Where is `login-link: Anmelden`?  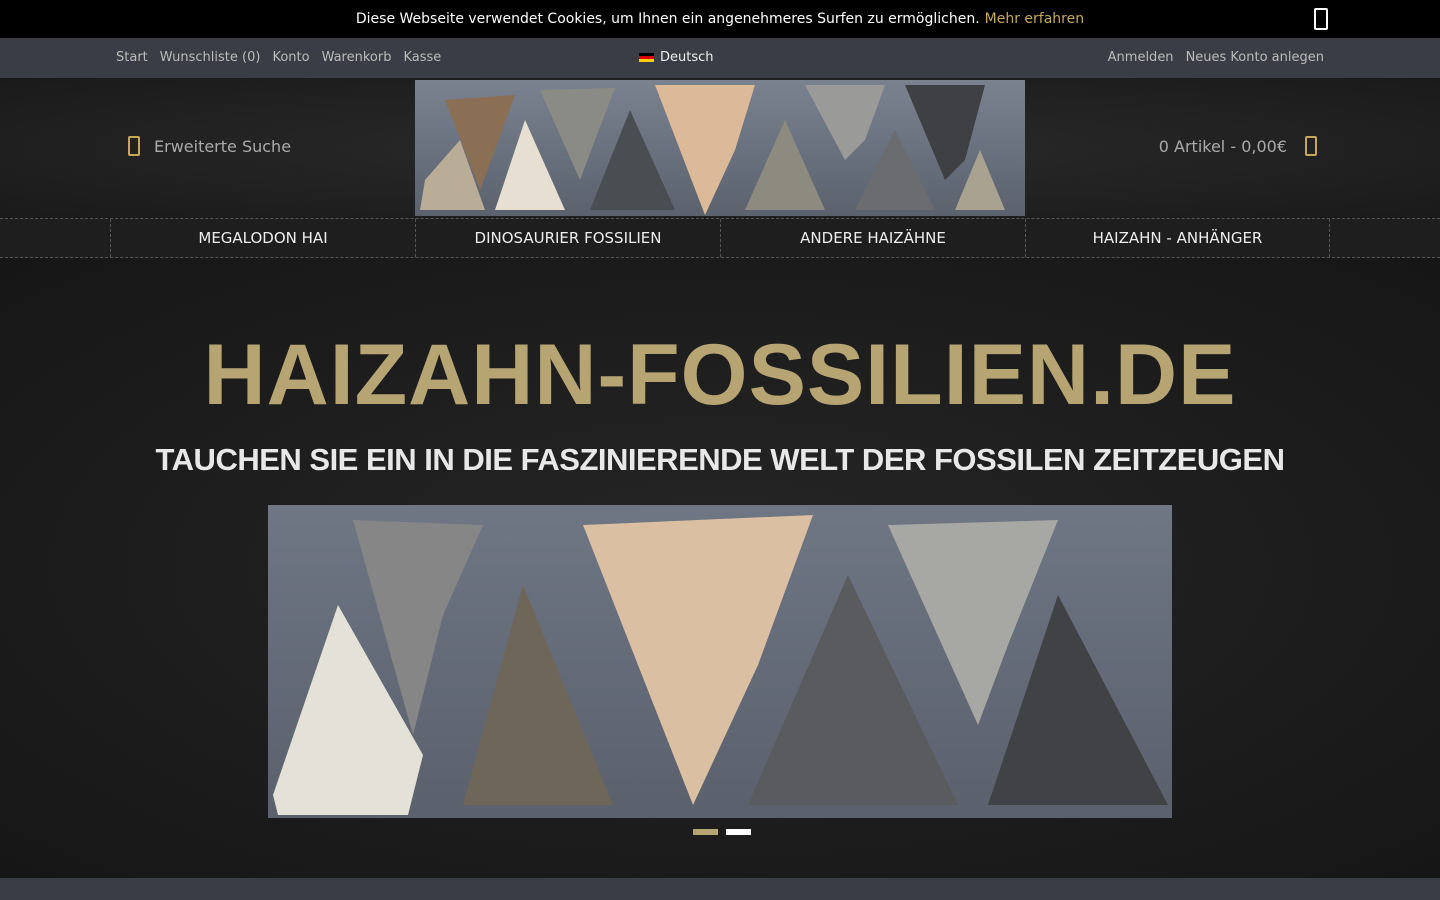 login-link: Anmelden is located at coordinates (1141, 57).